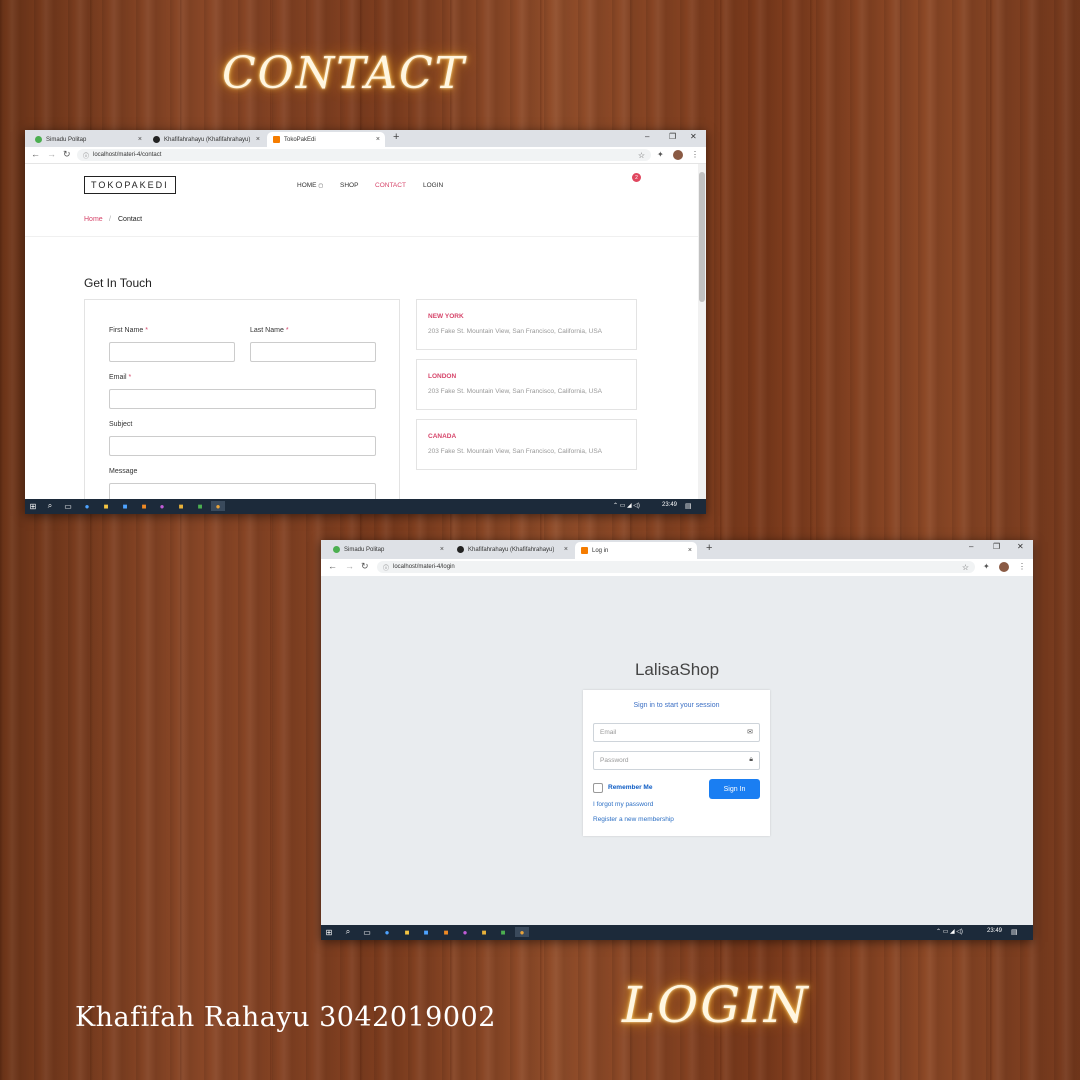 The width and height of the screenshot is (1080, 1080). What do you see at coordinates (442, 376) in the screenshot?
I see `location-city: LONDON` at bounding box center [442, 376].